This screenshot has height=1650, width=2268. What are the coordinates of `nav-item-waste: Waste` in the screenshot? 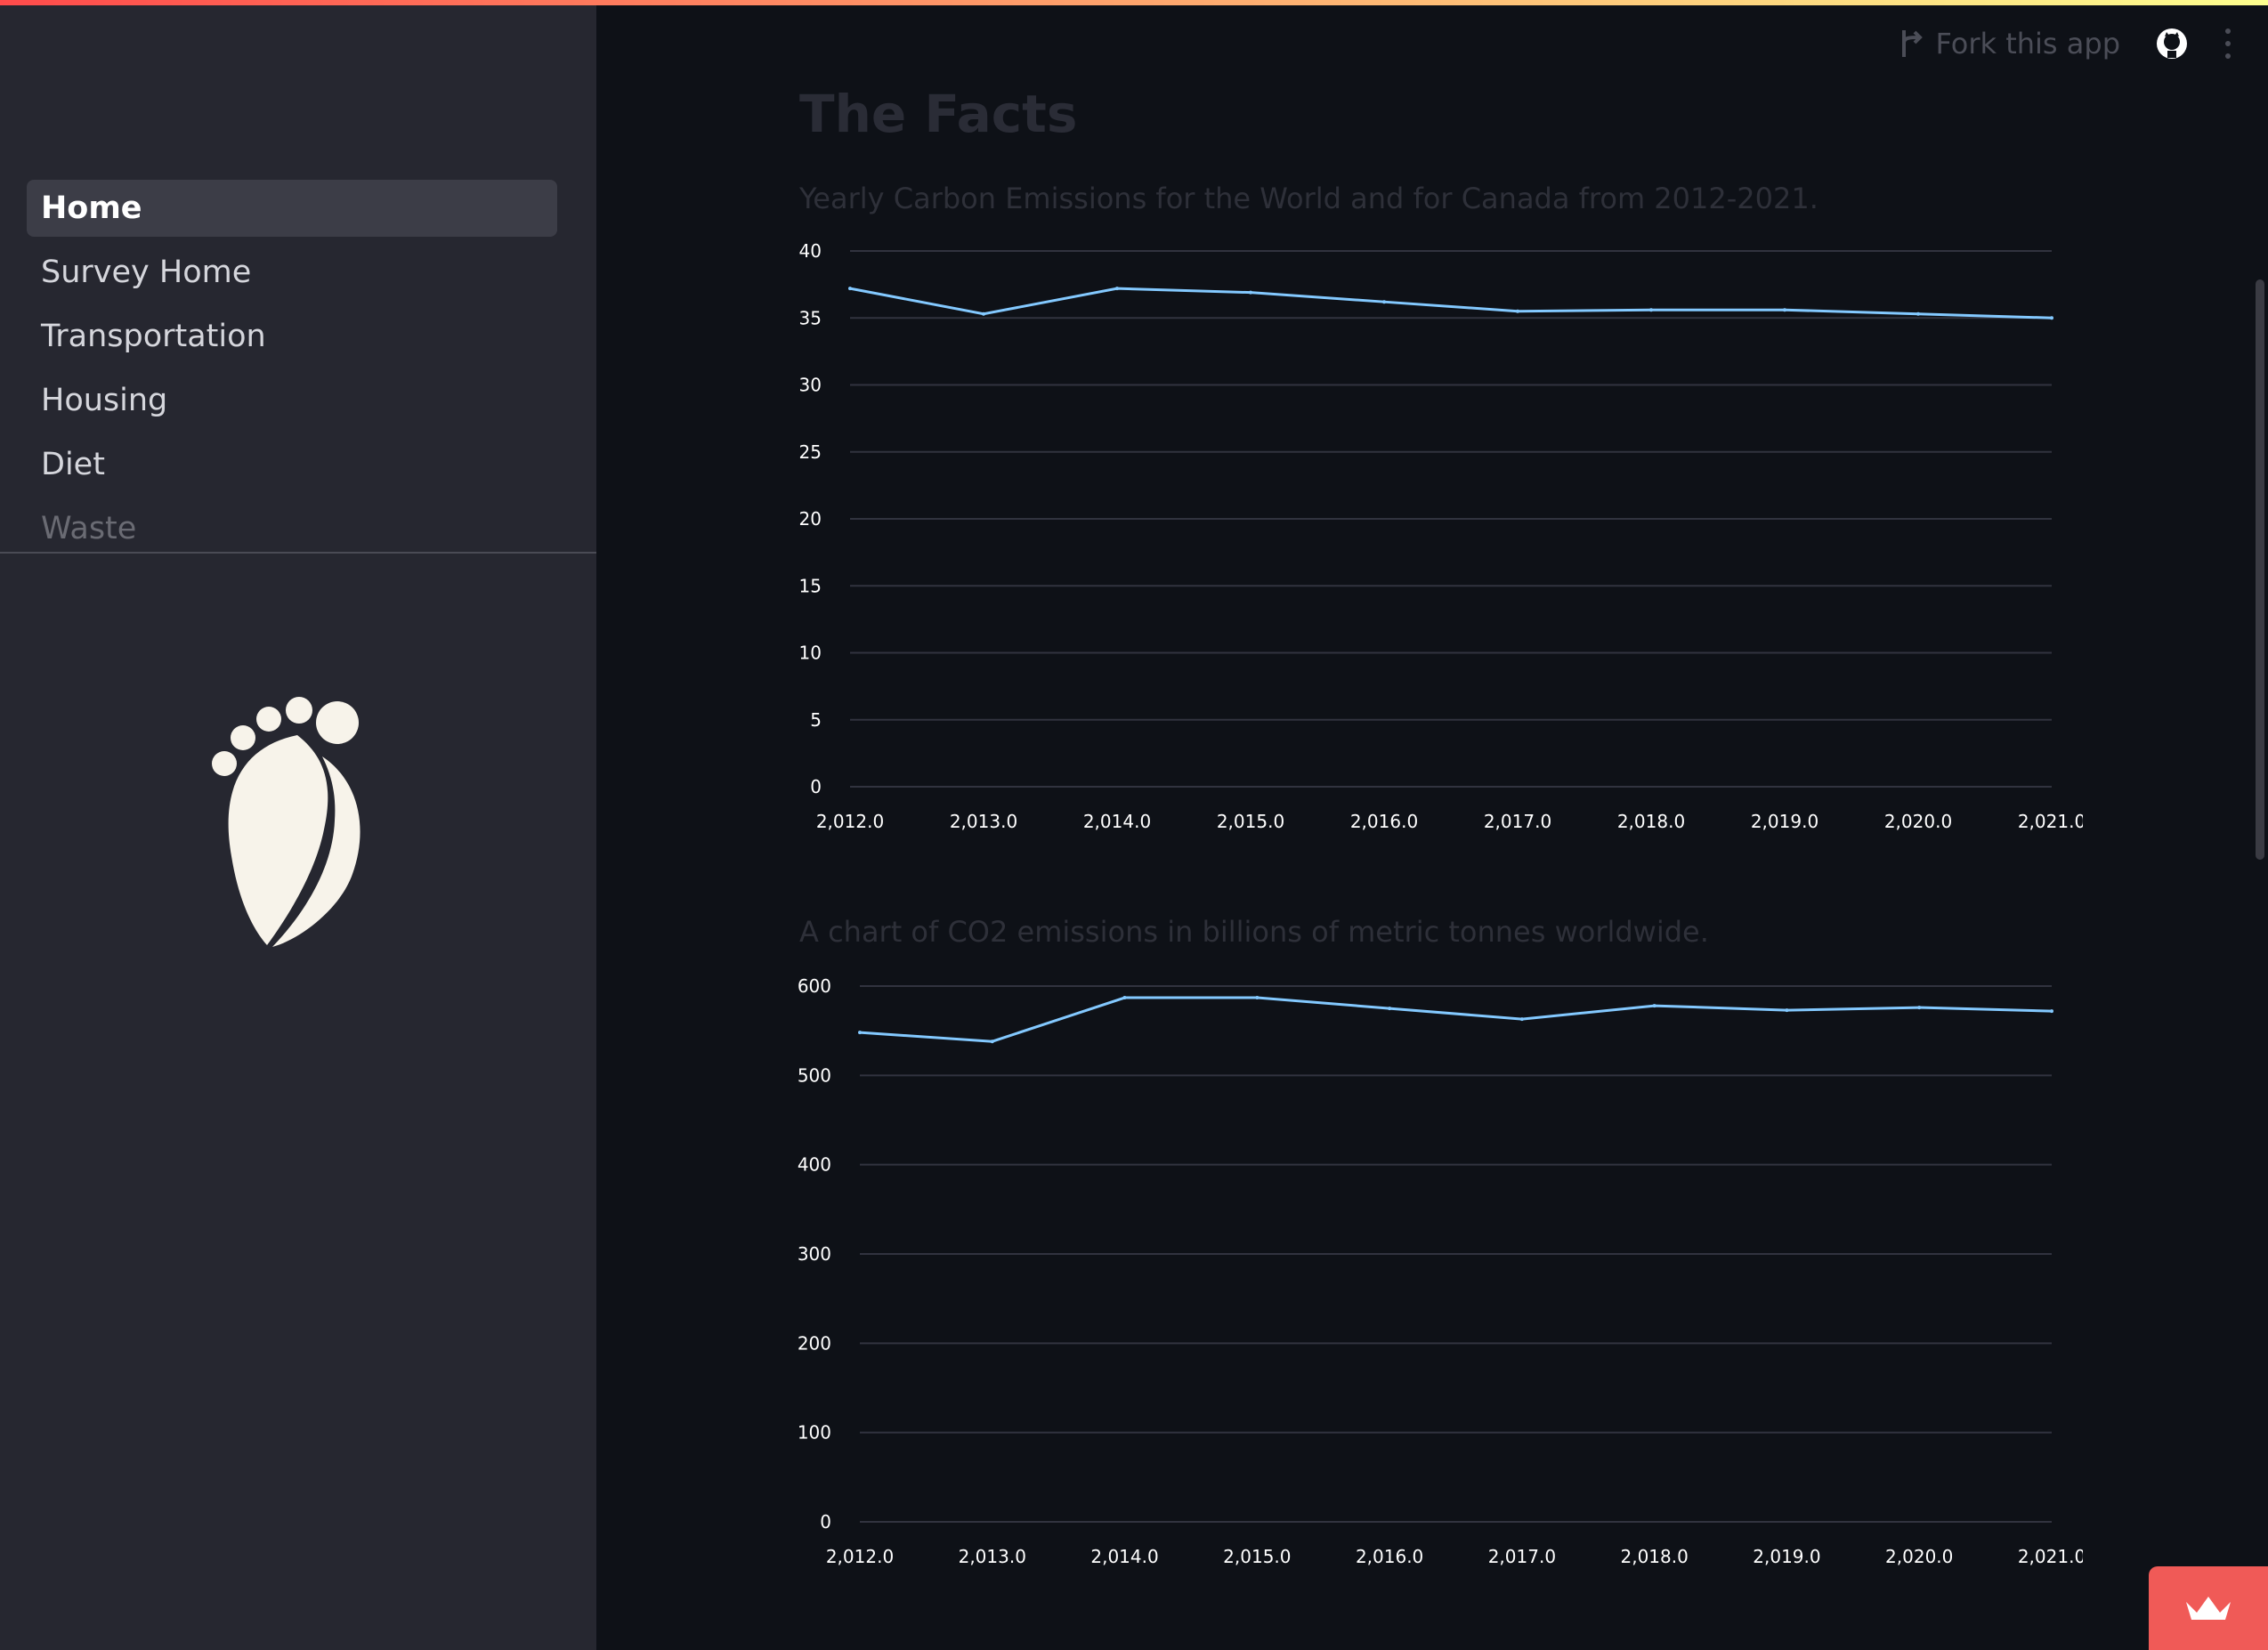 It's located at (292, 528).